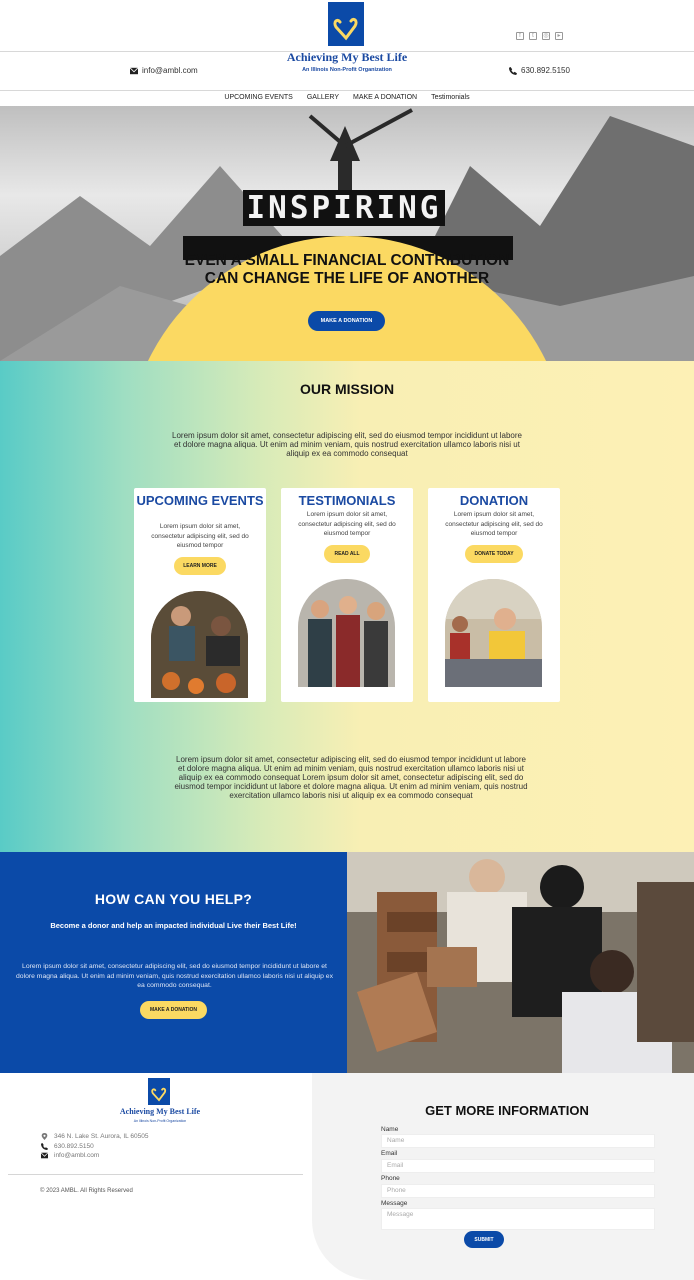  What do you see at coordinates (494, 500) in the screenshot?
I see `card-title: DONATION` at bounding box center [494, 500].